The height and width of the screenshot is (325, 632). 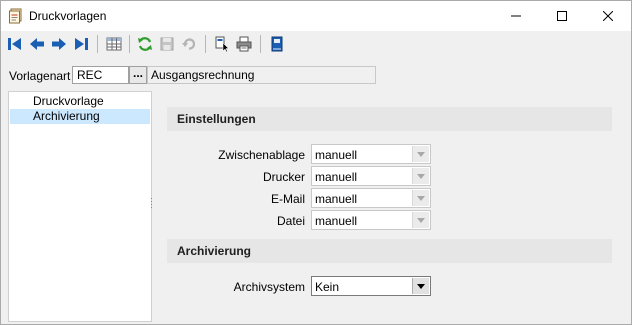 I want to click on save-button, so click(x=167, y=44).